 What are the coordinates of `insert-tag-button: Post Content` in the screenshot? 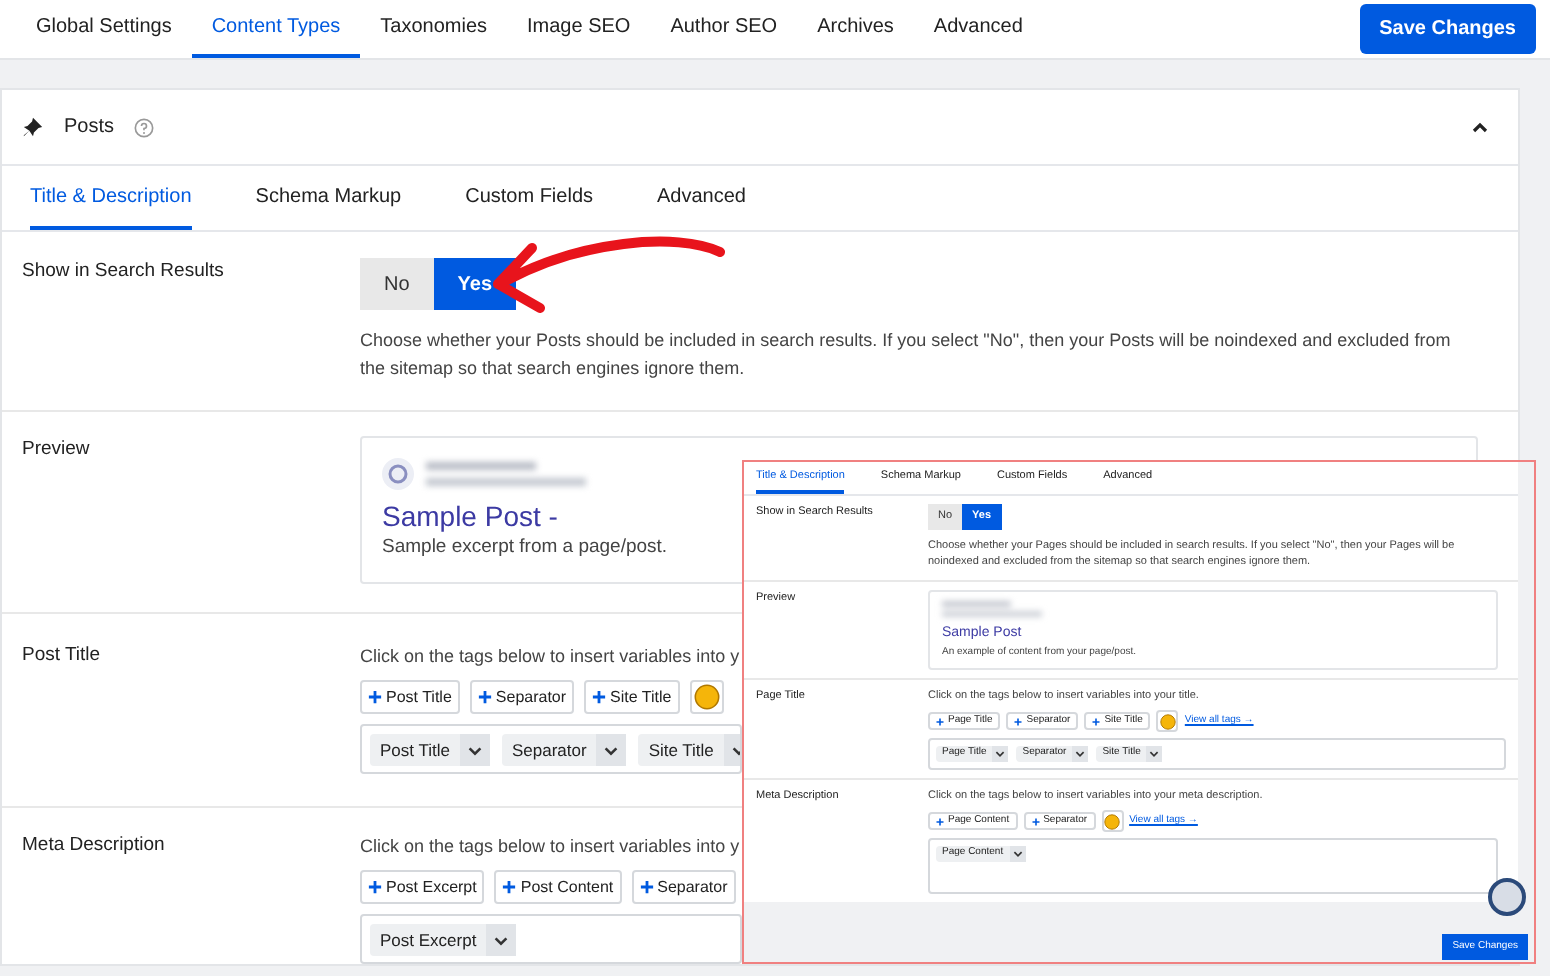 It's located at (558, 887).